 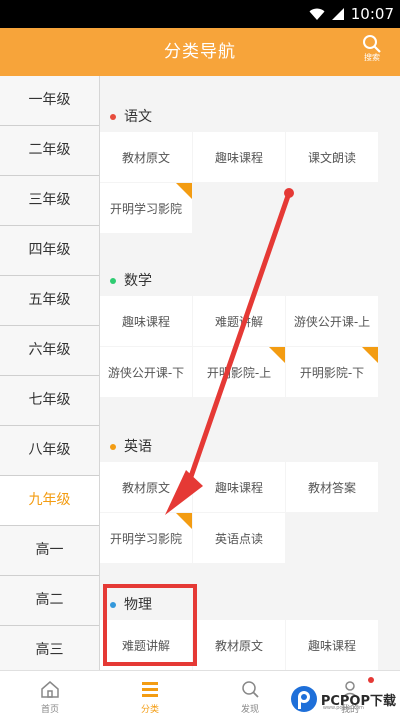 I want to click on tab-label: 发现, so click(x=249, y=709).